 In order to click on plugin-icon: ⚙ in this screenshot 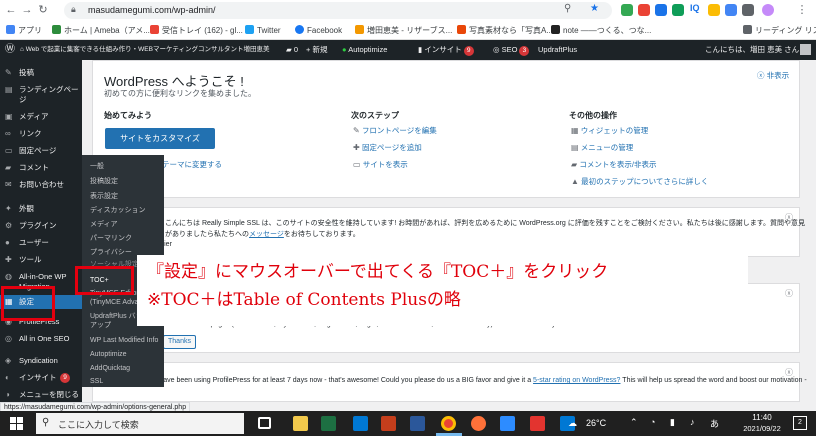, I will do `click(9, 225)`.